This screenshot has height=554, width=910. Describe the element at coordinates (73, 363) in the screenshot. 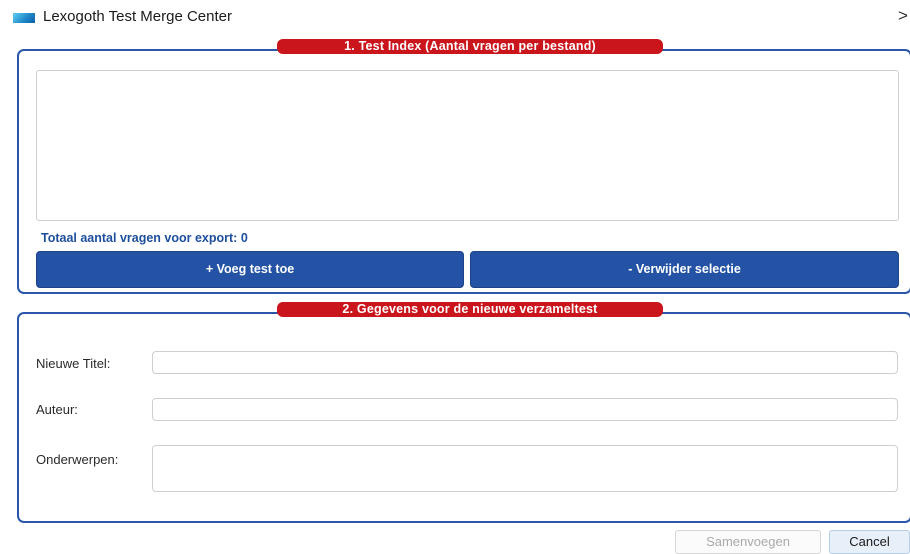

I see `new-title-label: Nieuwe Titel:` at that location.